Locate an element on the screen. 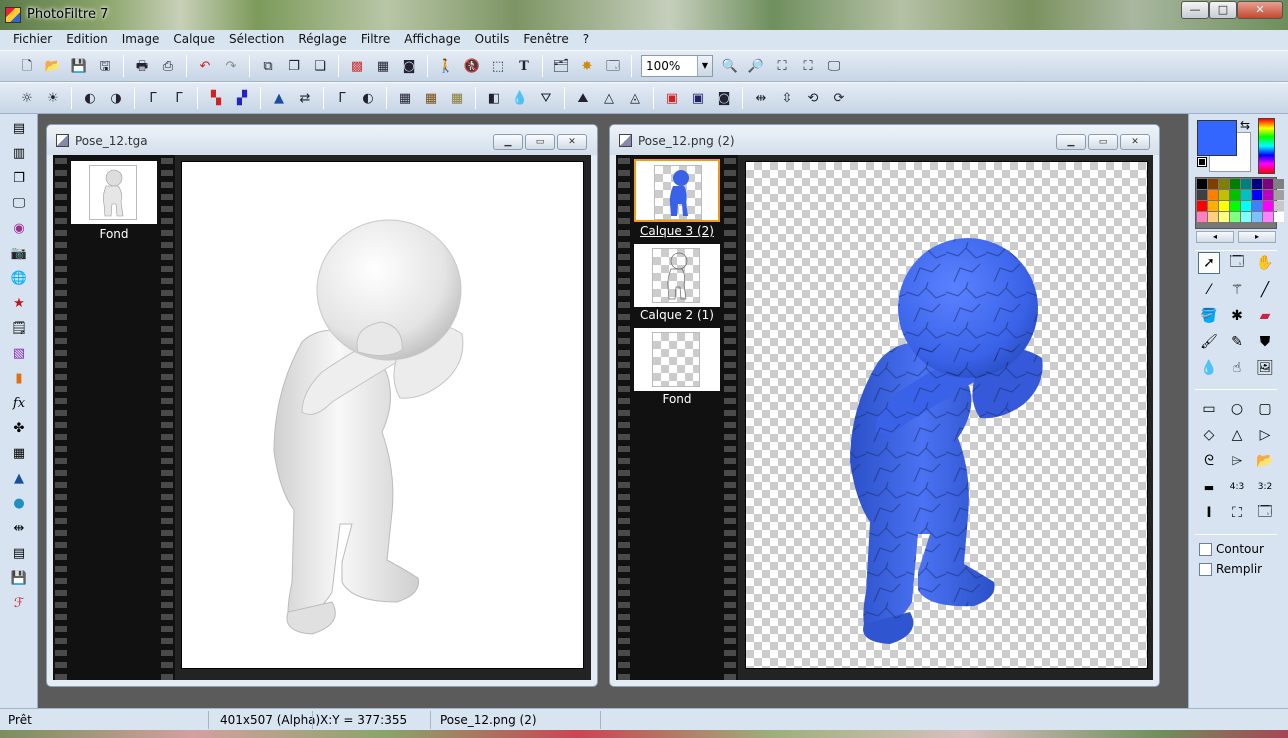 Image resolution: width=1288 pixels, height=738 pixels. brightness-plus-icon: ☀ is located at coordinates (53, 98).